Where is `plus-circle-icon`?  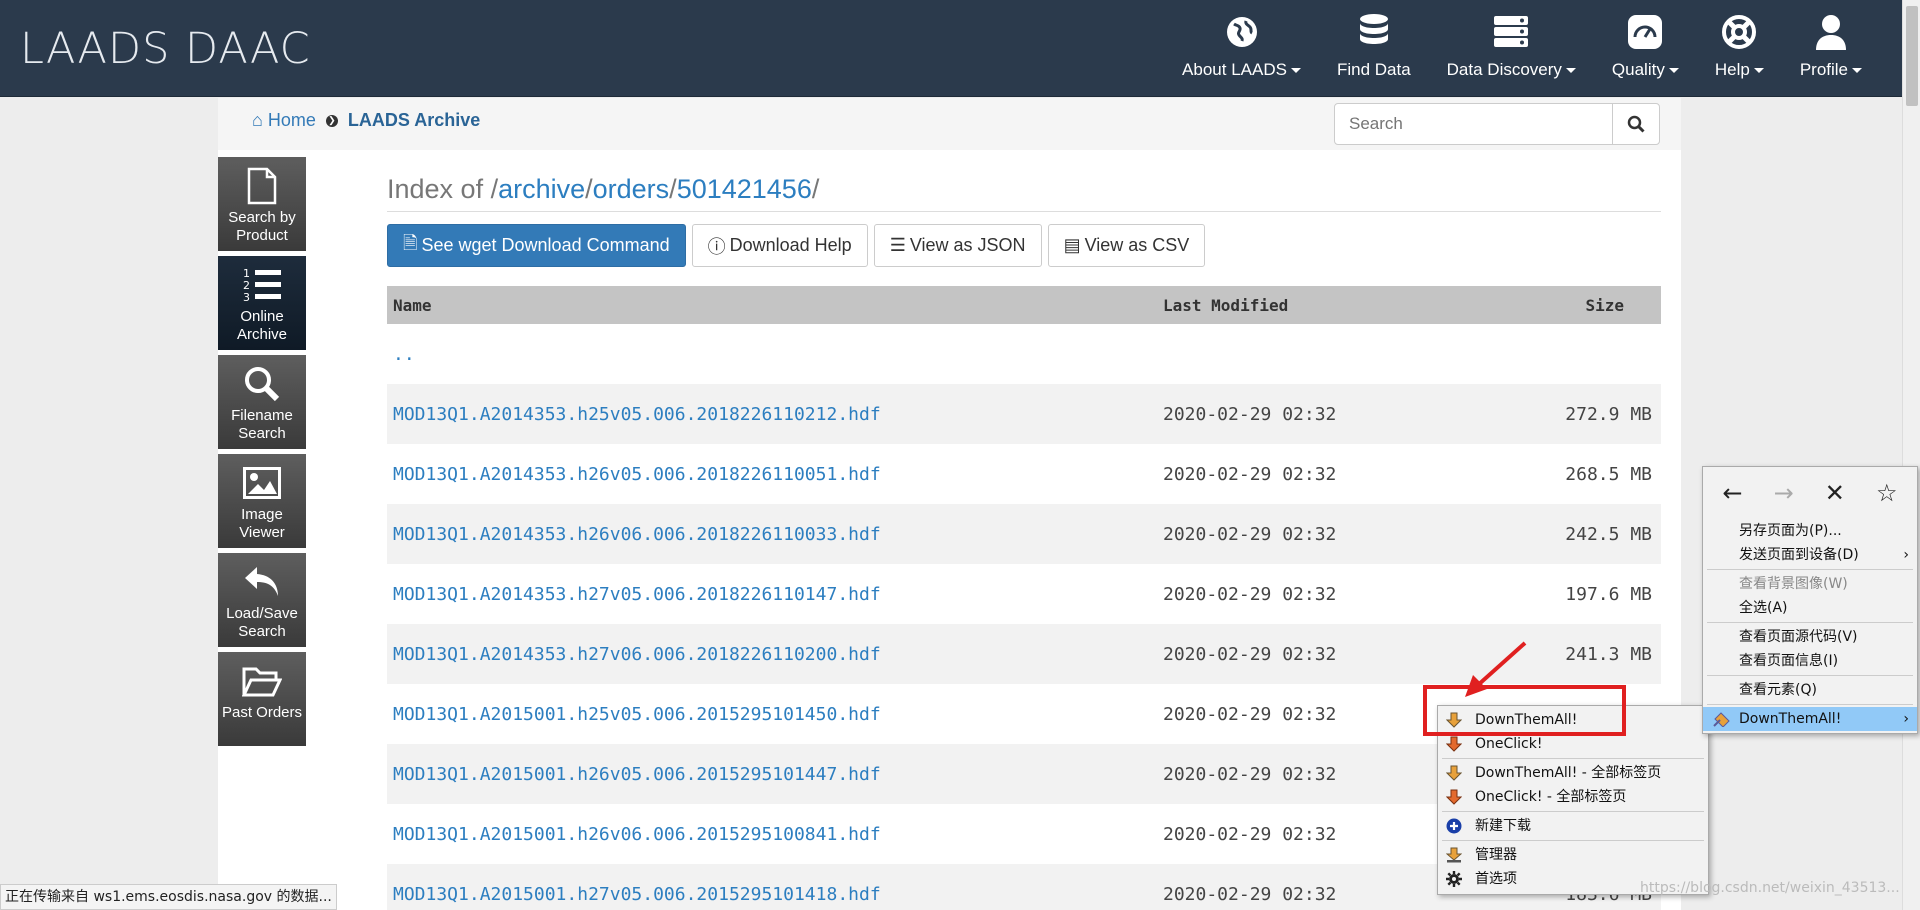
plus-circle-icon is located at coordinates (1454, 826).